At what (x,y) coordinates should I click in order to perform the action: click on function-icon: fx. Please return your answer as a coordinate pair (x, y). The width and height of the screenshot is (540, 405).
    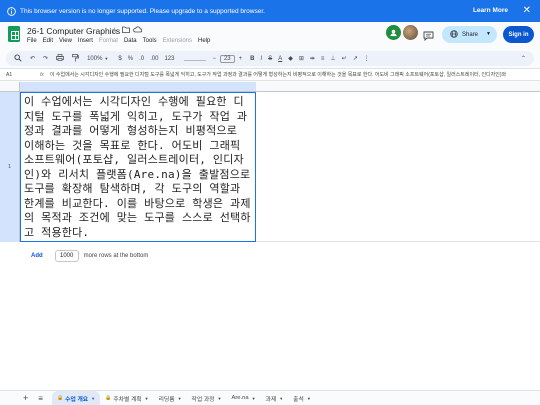
    Looking at the image, I should click on (42, 74).